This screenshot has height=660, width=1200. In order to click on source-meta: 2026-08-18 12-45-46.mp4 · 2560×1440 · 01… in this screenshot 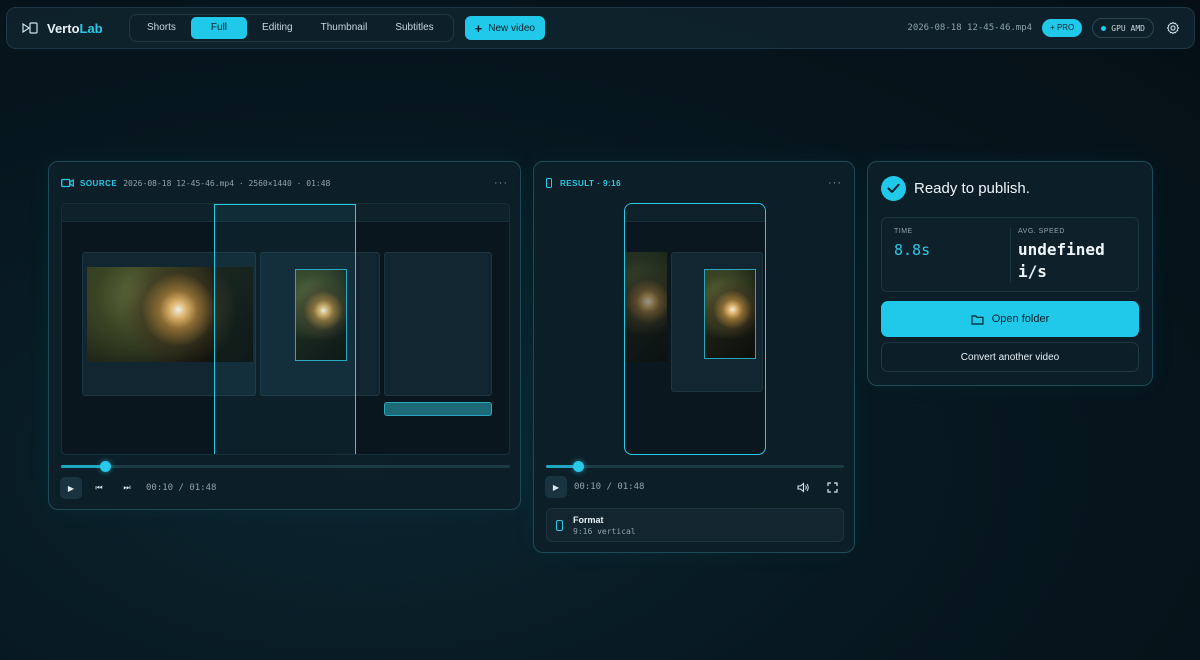, I will do `click(227, 183)`.